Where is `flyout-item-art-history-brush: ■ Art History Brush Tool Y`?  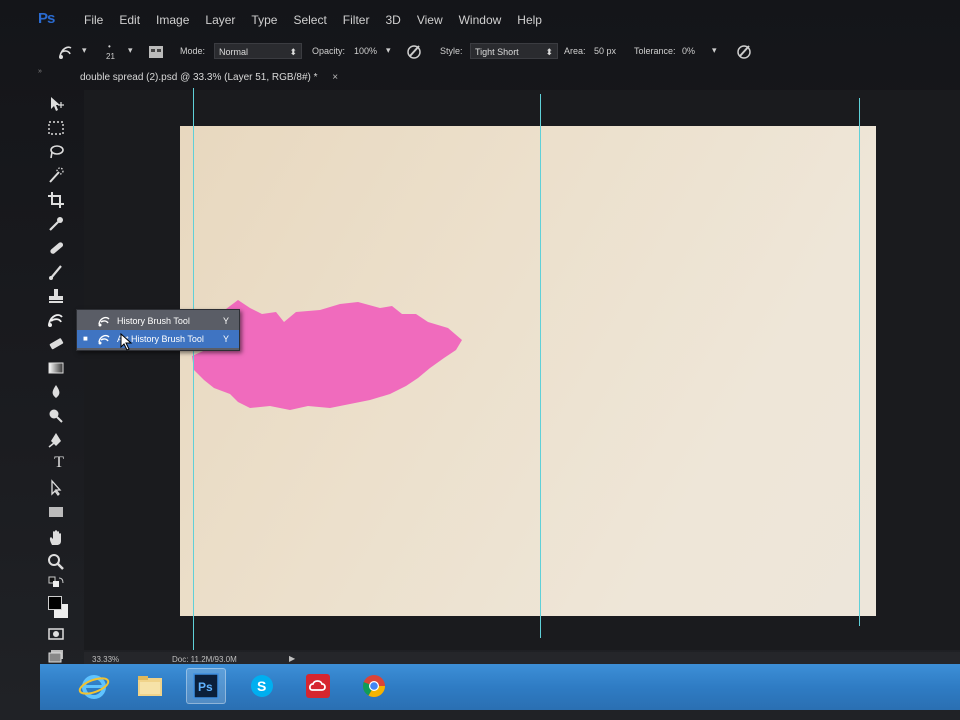
flyout-item-art-history-brush: ■ Art History Brush Tool Y is located at coordinates (158, 339).